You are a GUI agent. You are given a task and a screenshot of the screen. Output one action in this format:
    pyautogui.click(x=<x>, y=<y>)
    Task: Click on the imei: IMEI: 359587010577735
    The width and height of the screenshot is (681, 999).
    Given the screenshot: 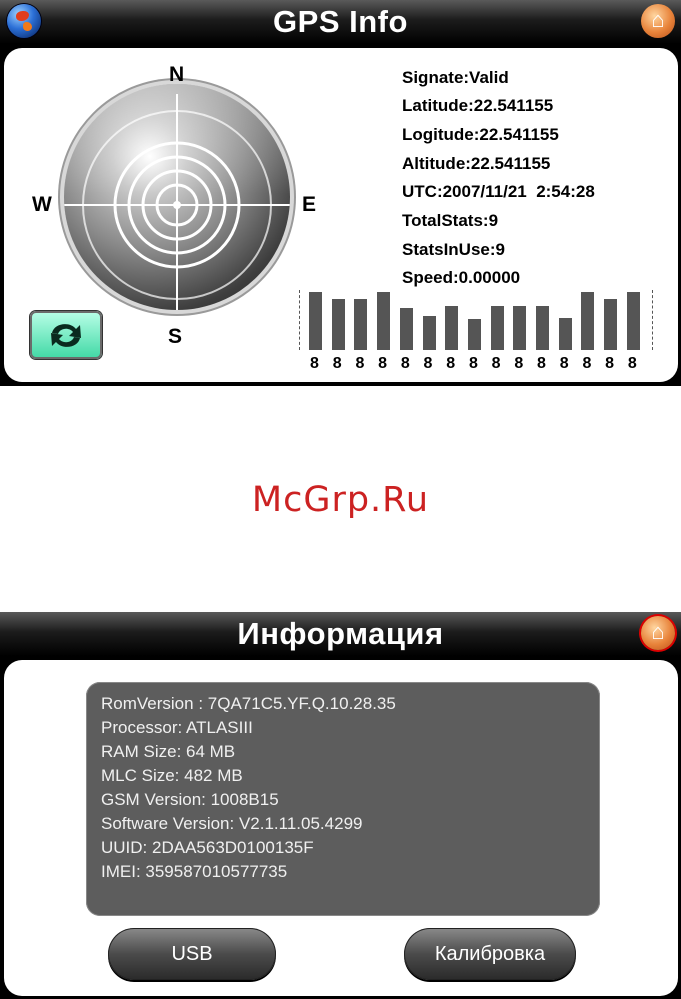 What is the action you would take?
    pyautogui.click(x=194, y=871)
    